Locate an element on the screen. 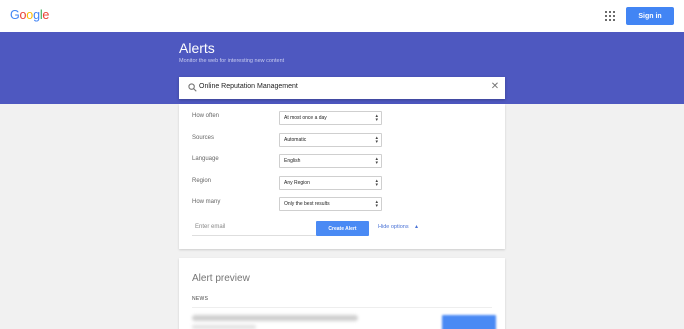 This screenshot has height=329, width=684. blurred-result-title is located at coordinates (275, 318).